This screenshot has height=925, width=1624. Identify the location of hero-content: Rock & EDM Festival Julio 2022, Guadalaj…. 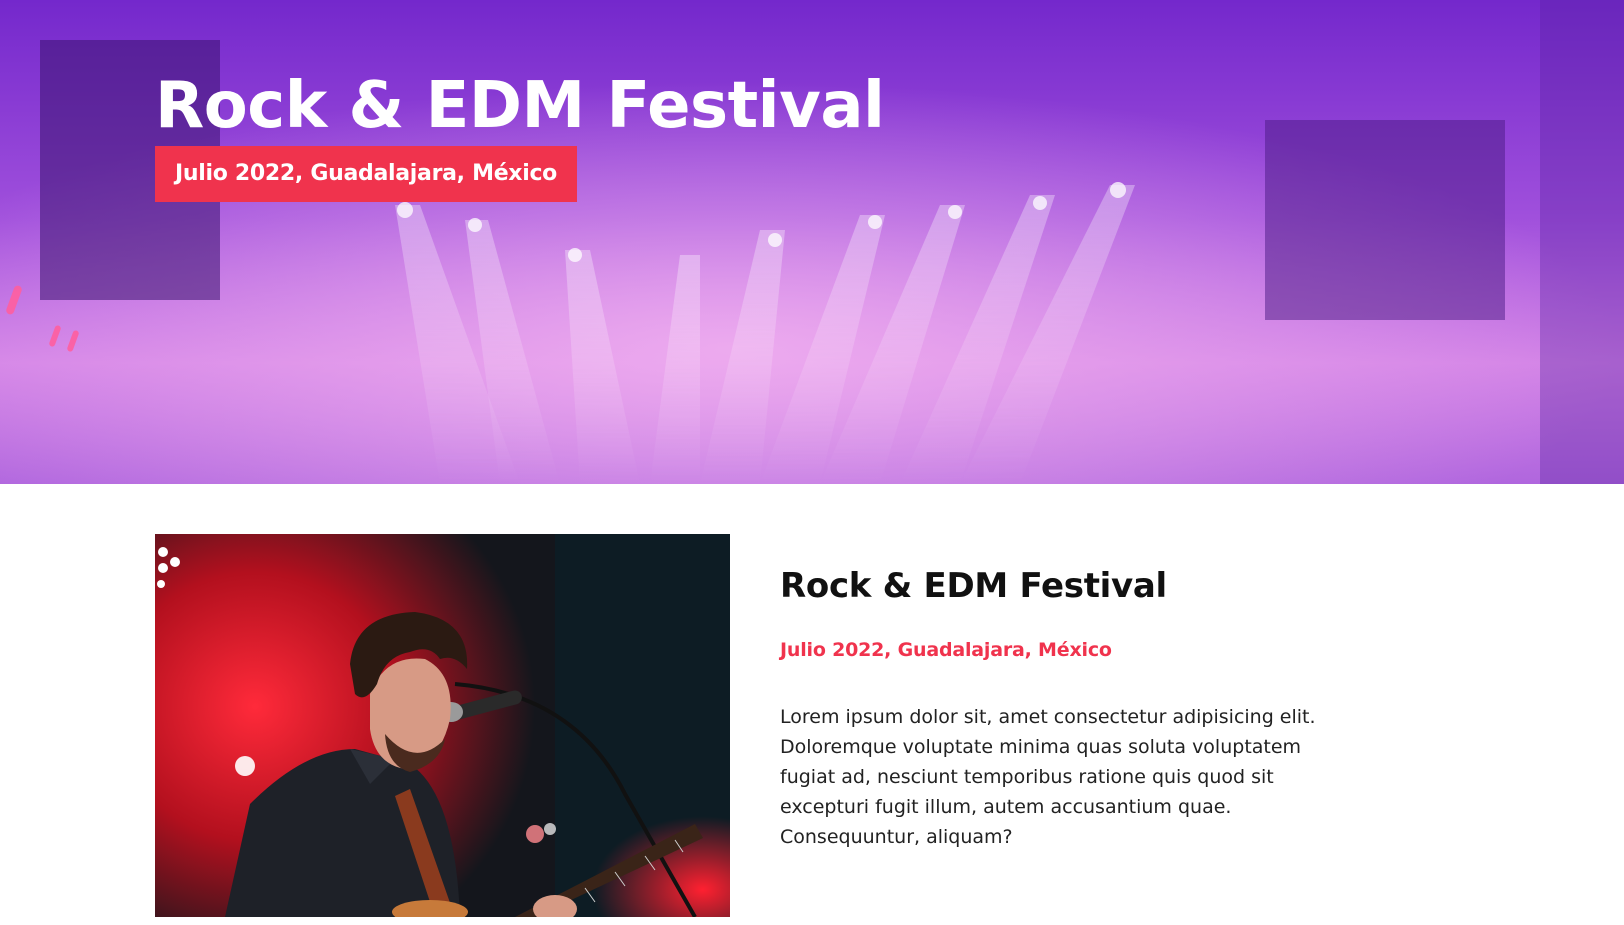
(520, 134).